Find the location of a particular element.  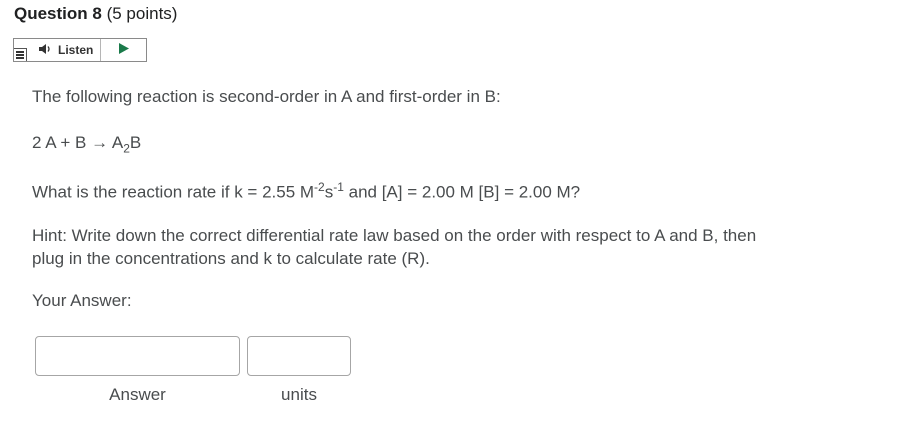

question-points: (5 points) is located at coordinates (142, 13).